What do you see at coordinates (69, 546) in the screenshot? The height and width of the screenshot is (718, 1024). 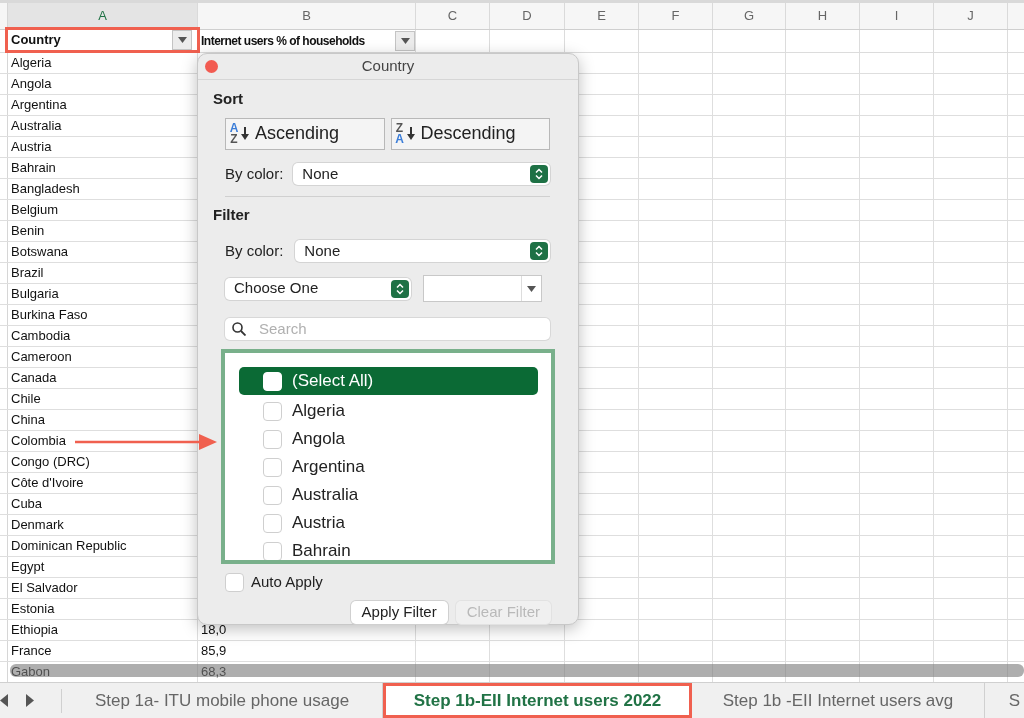 I see `table-cell-text: Dominican Republic` at bounding box center [69, 546].